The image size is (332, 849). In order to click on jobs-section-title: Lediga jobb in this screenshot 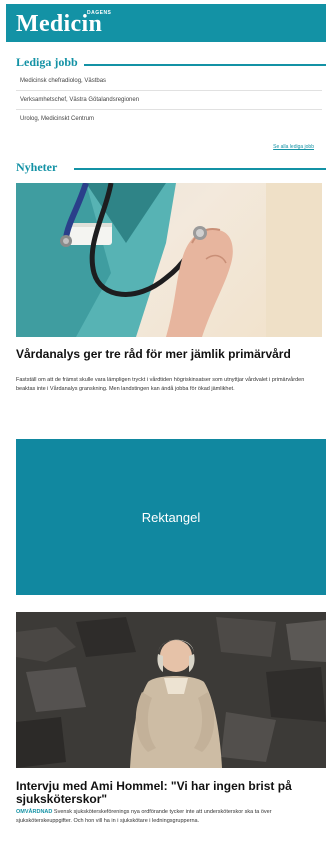, I will do `click(47, 62)`.